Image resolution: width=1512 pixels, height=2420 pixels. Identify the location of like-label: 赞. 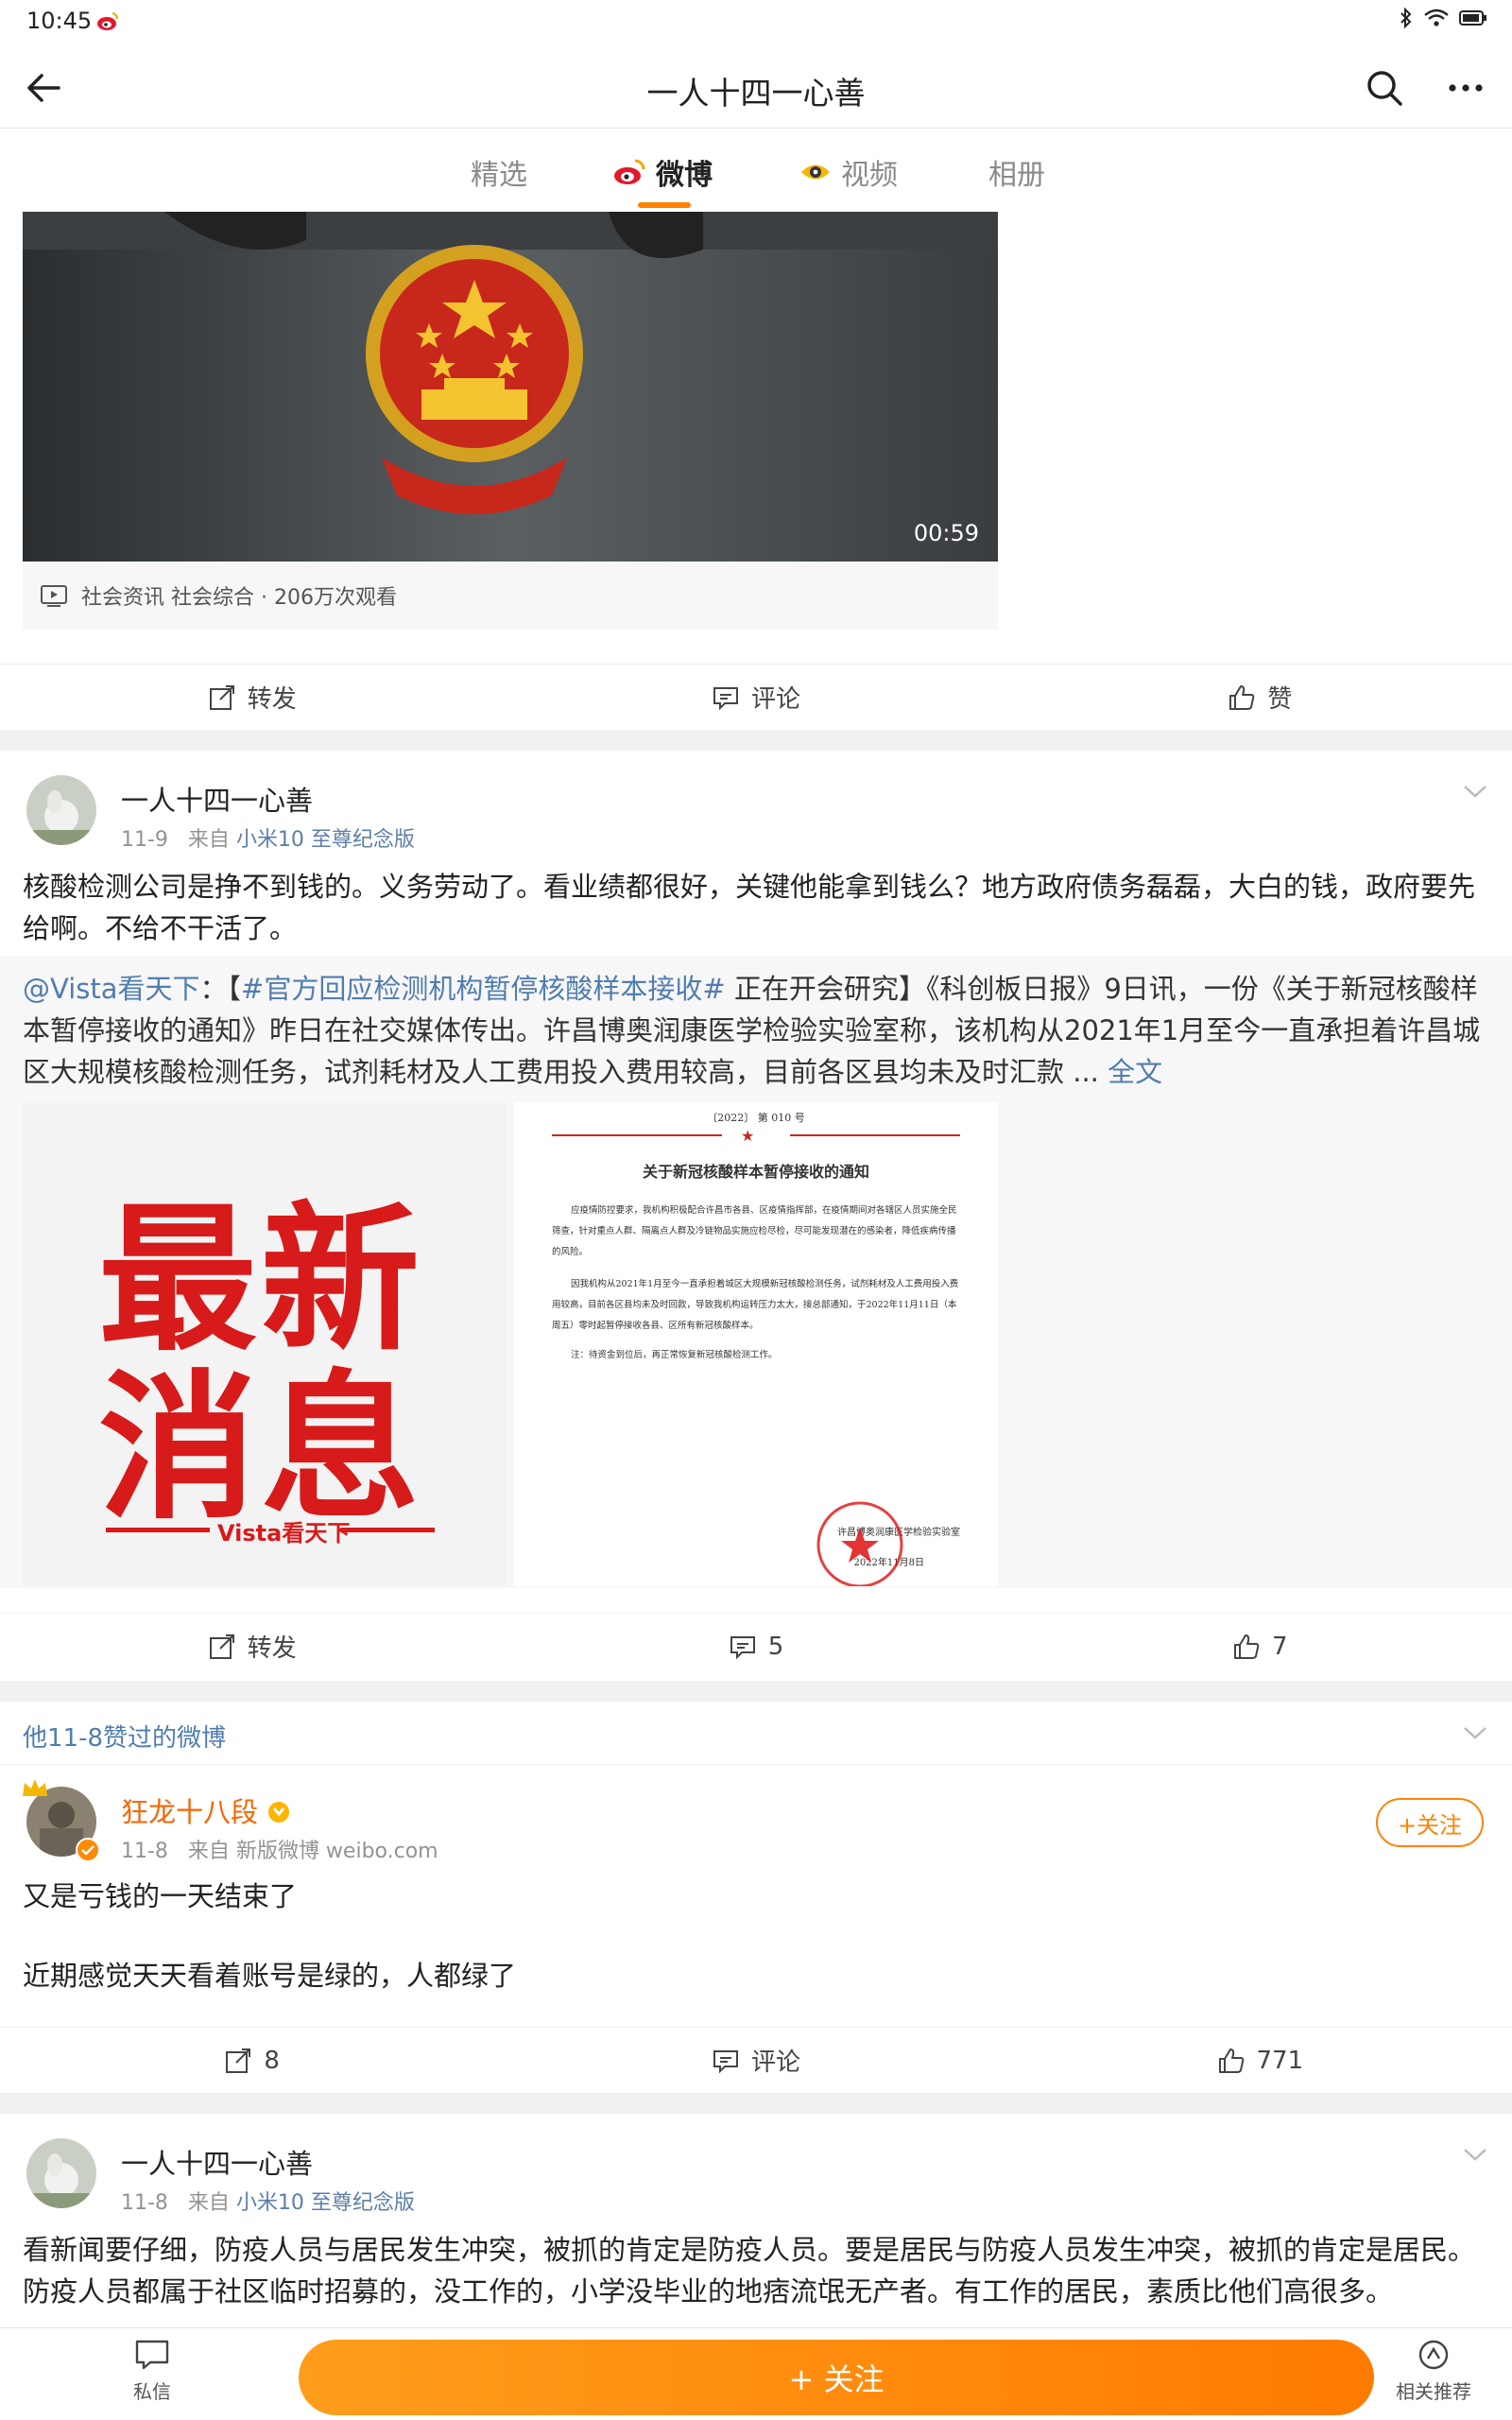
(1280, 699).